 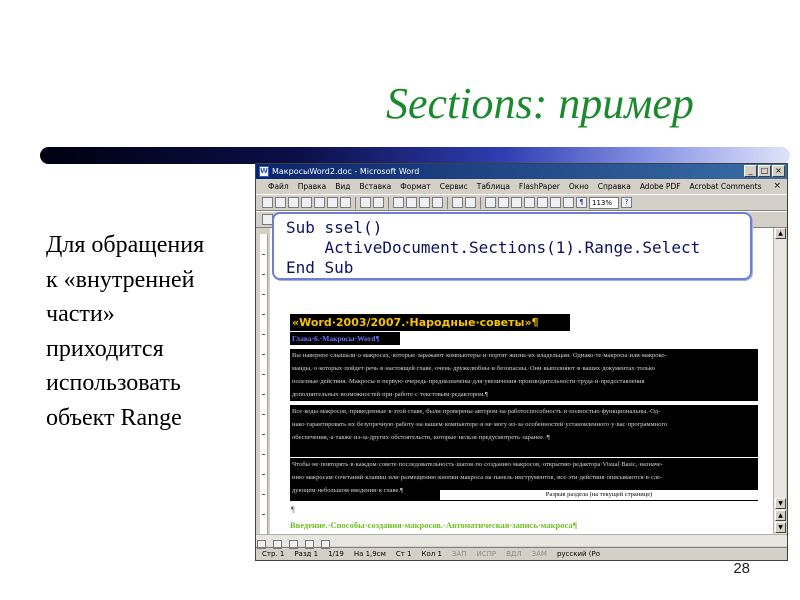 I want to click on code-line: Sub ssel(), so click(x=334, y=227).